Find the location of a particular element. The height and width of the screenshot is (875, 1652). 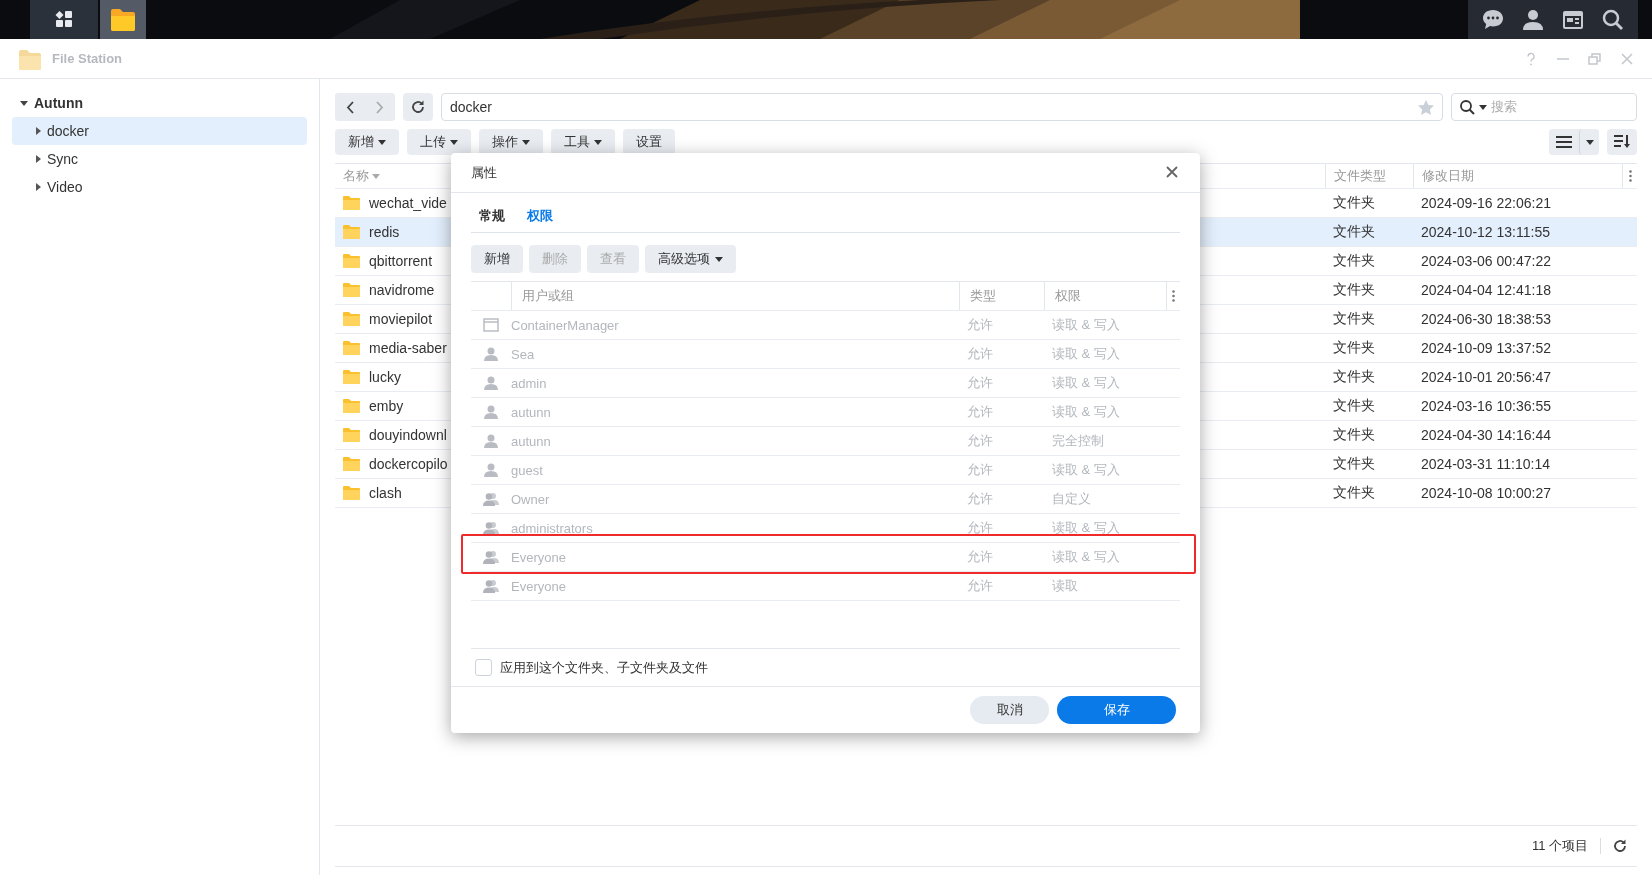

taskbar-button is located at coordinates (64, 19).